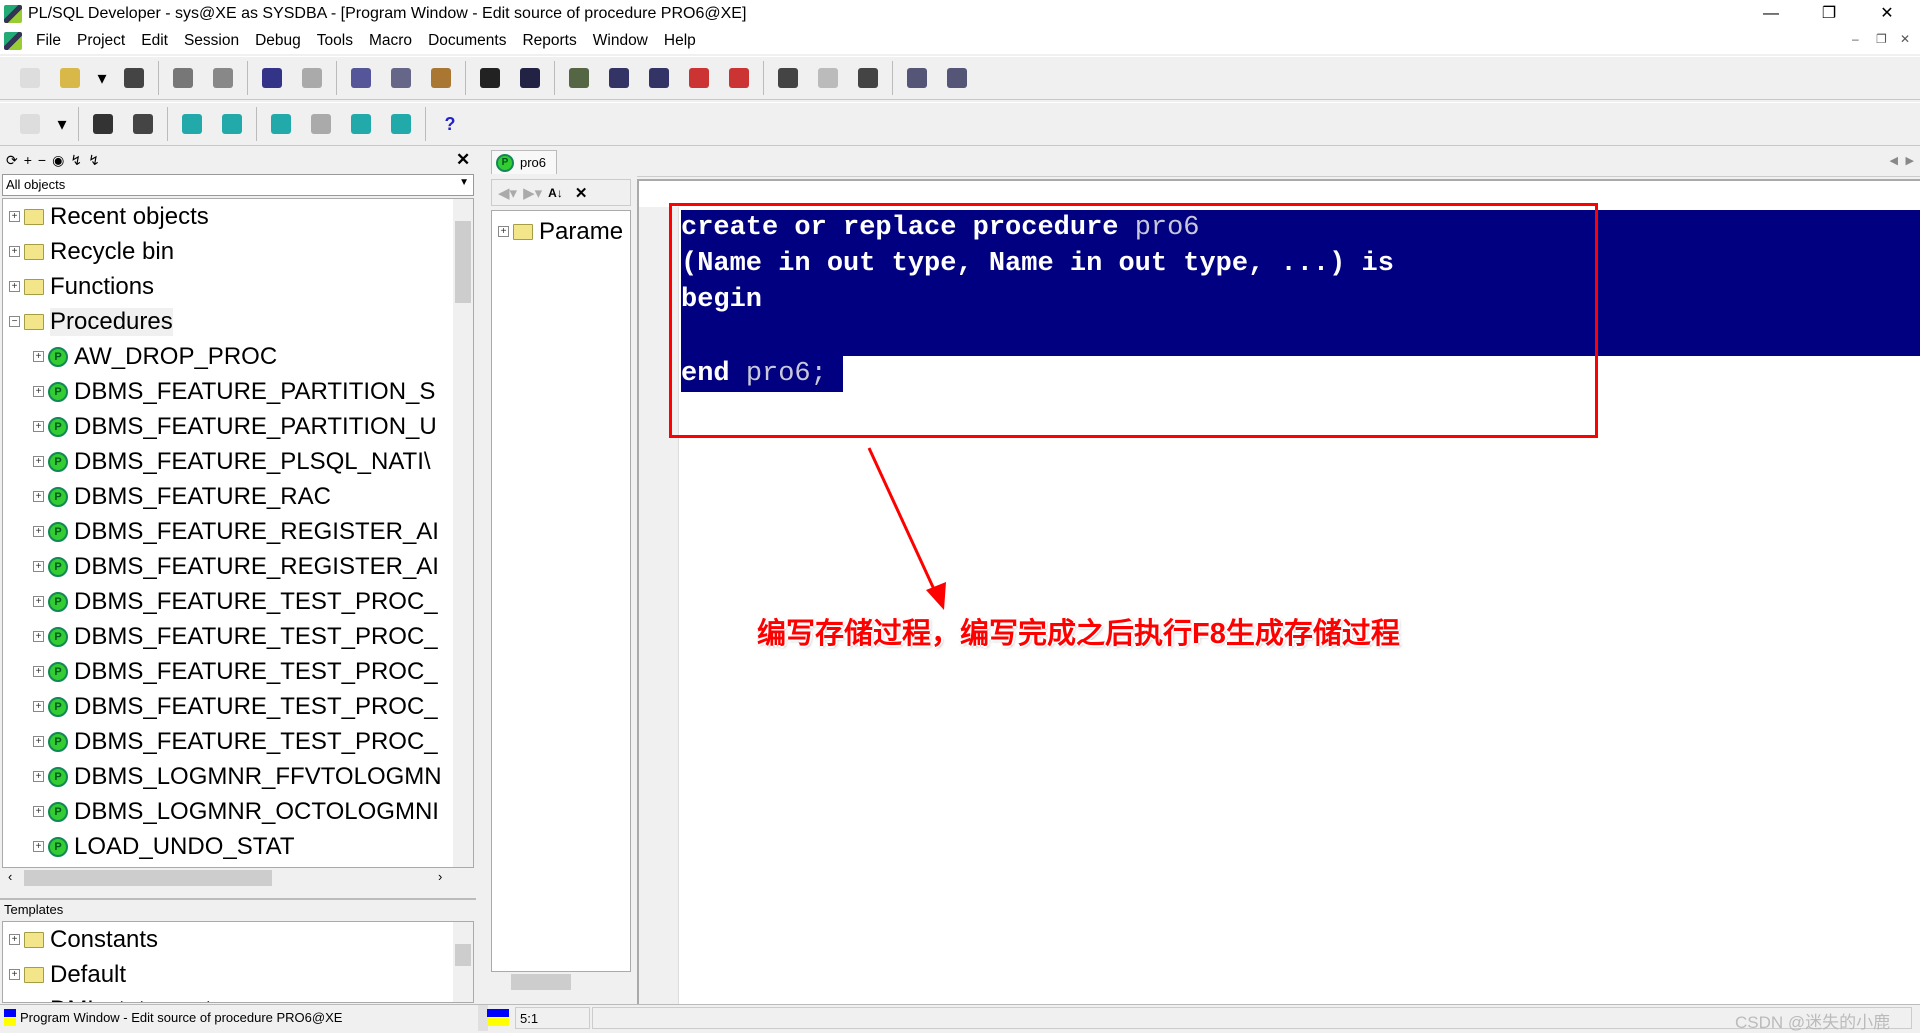 The height and width of the screenshot is (1033, 1920). What do you see at coordinates (659, 78) in the screenshot?
I see `unindent-button` at bounding box center [659, 78].